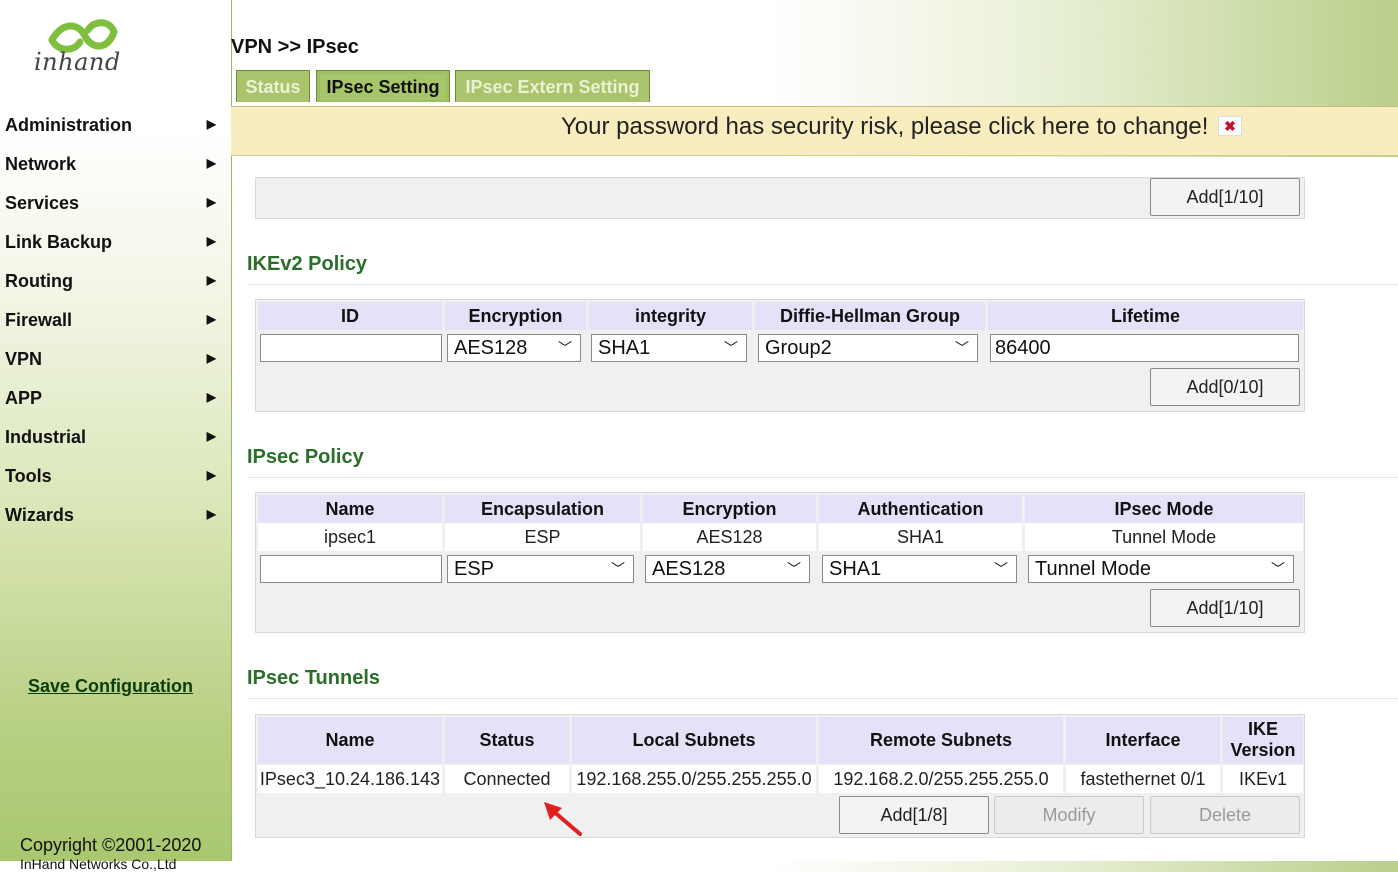  I want to click on ikev2-encryption-select: AES128 ﹀, so click(514, 348).